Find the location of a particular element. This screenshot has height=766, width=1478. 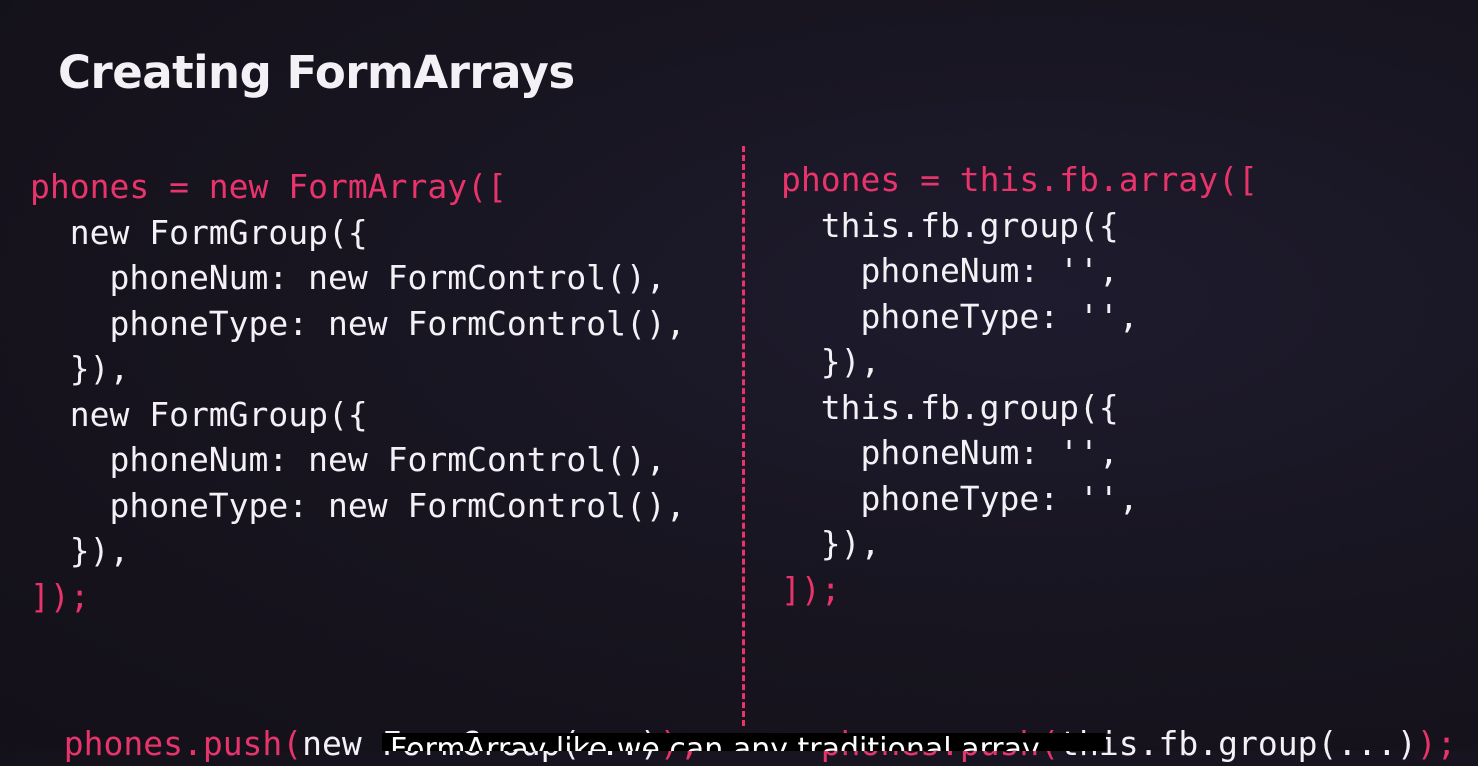

left-code-line: phones = new FormArray([ is located at coordinates (268, 186).